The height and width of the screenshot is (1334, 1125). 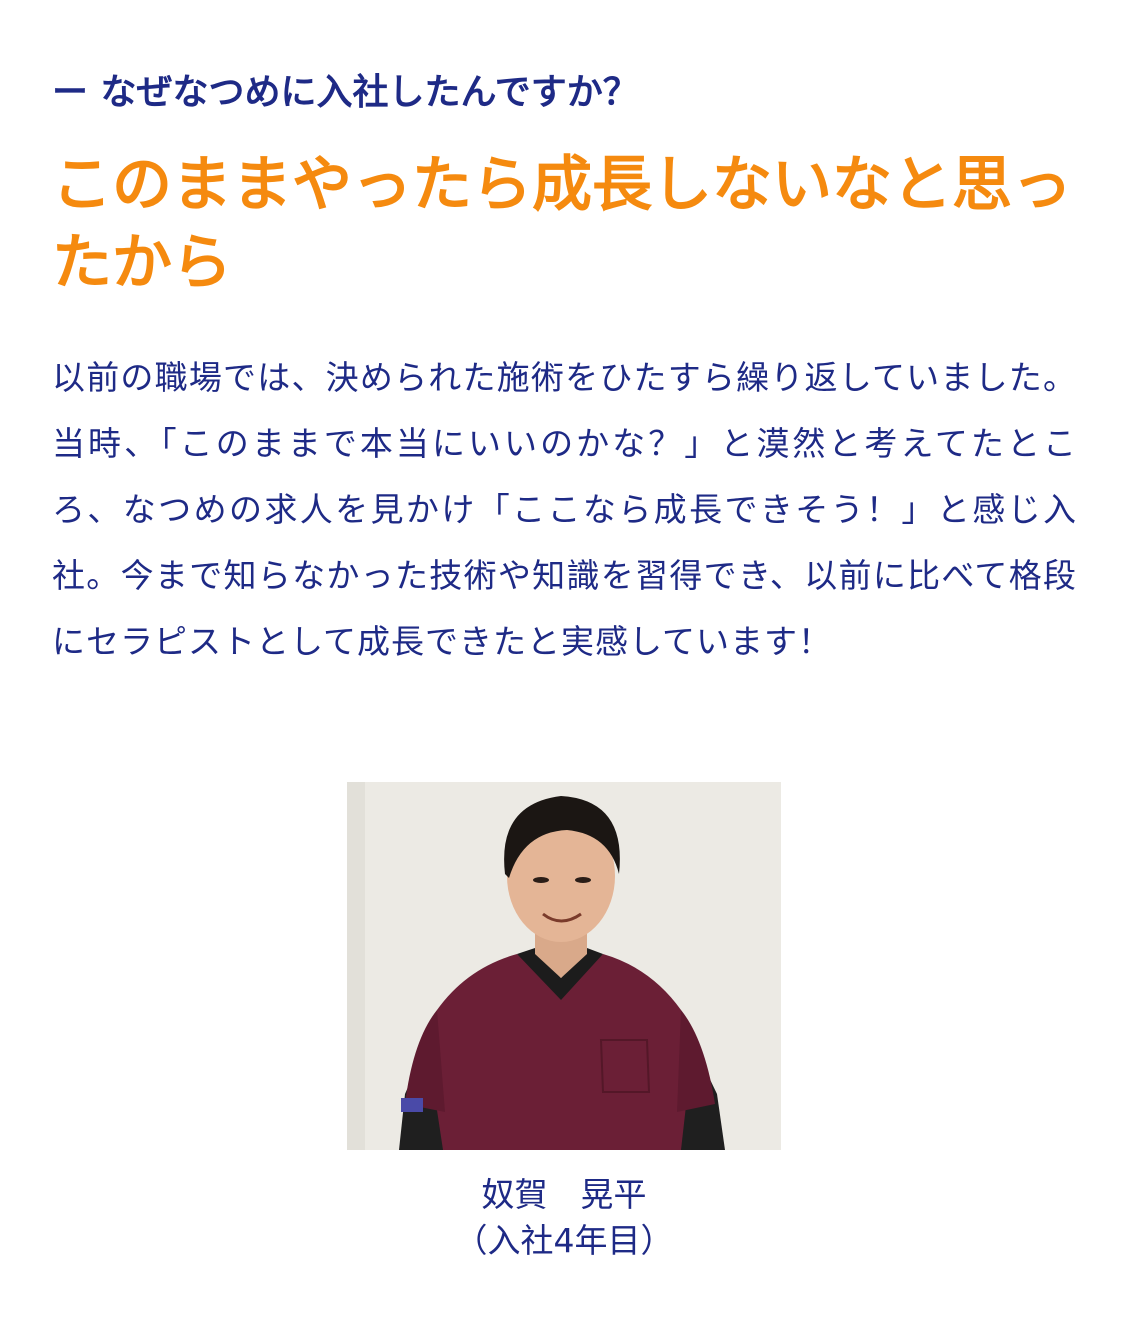 I want to click on interview-question: ー なぜなつめに入社したんですか？, so click(x=345, y=92).